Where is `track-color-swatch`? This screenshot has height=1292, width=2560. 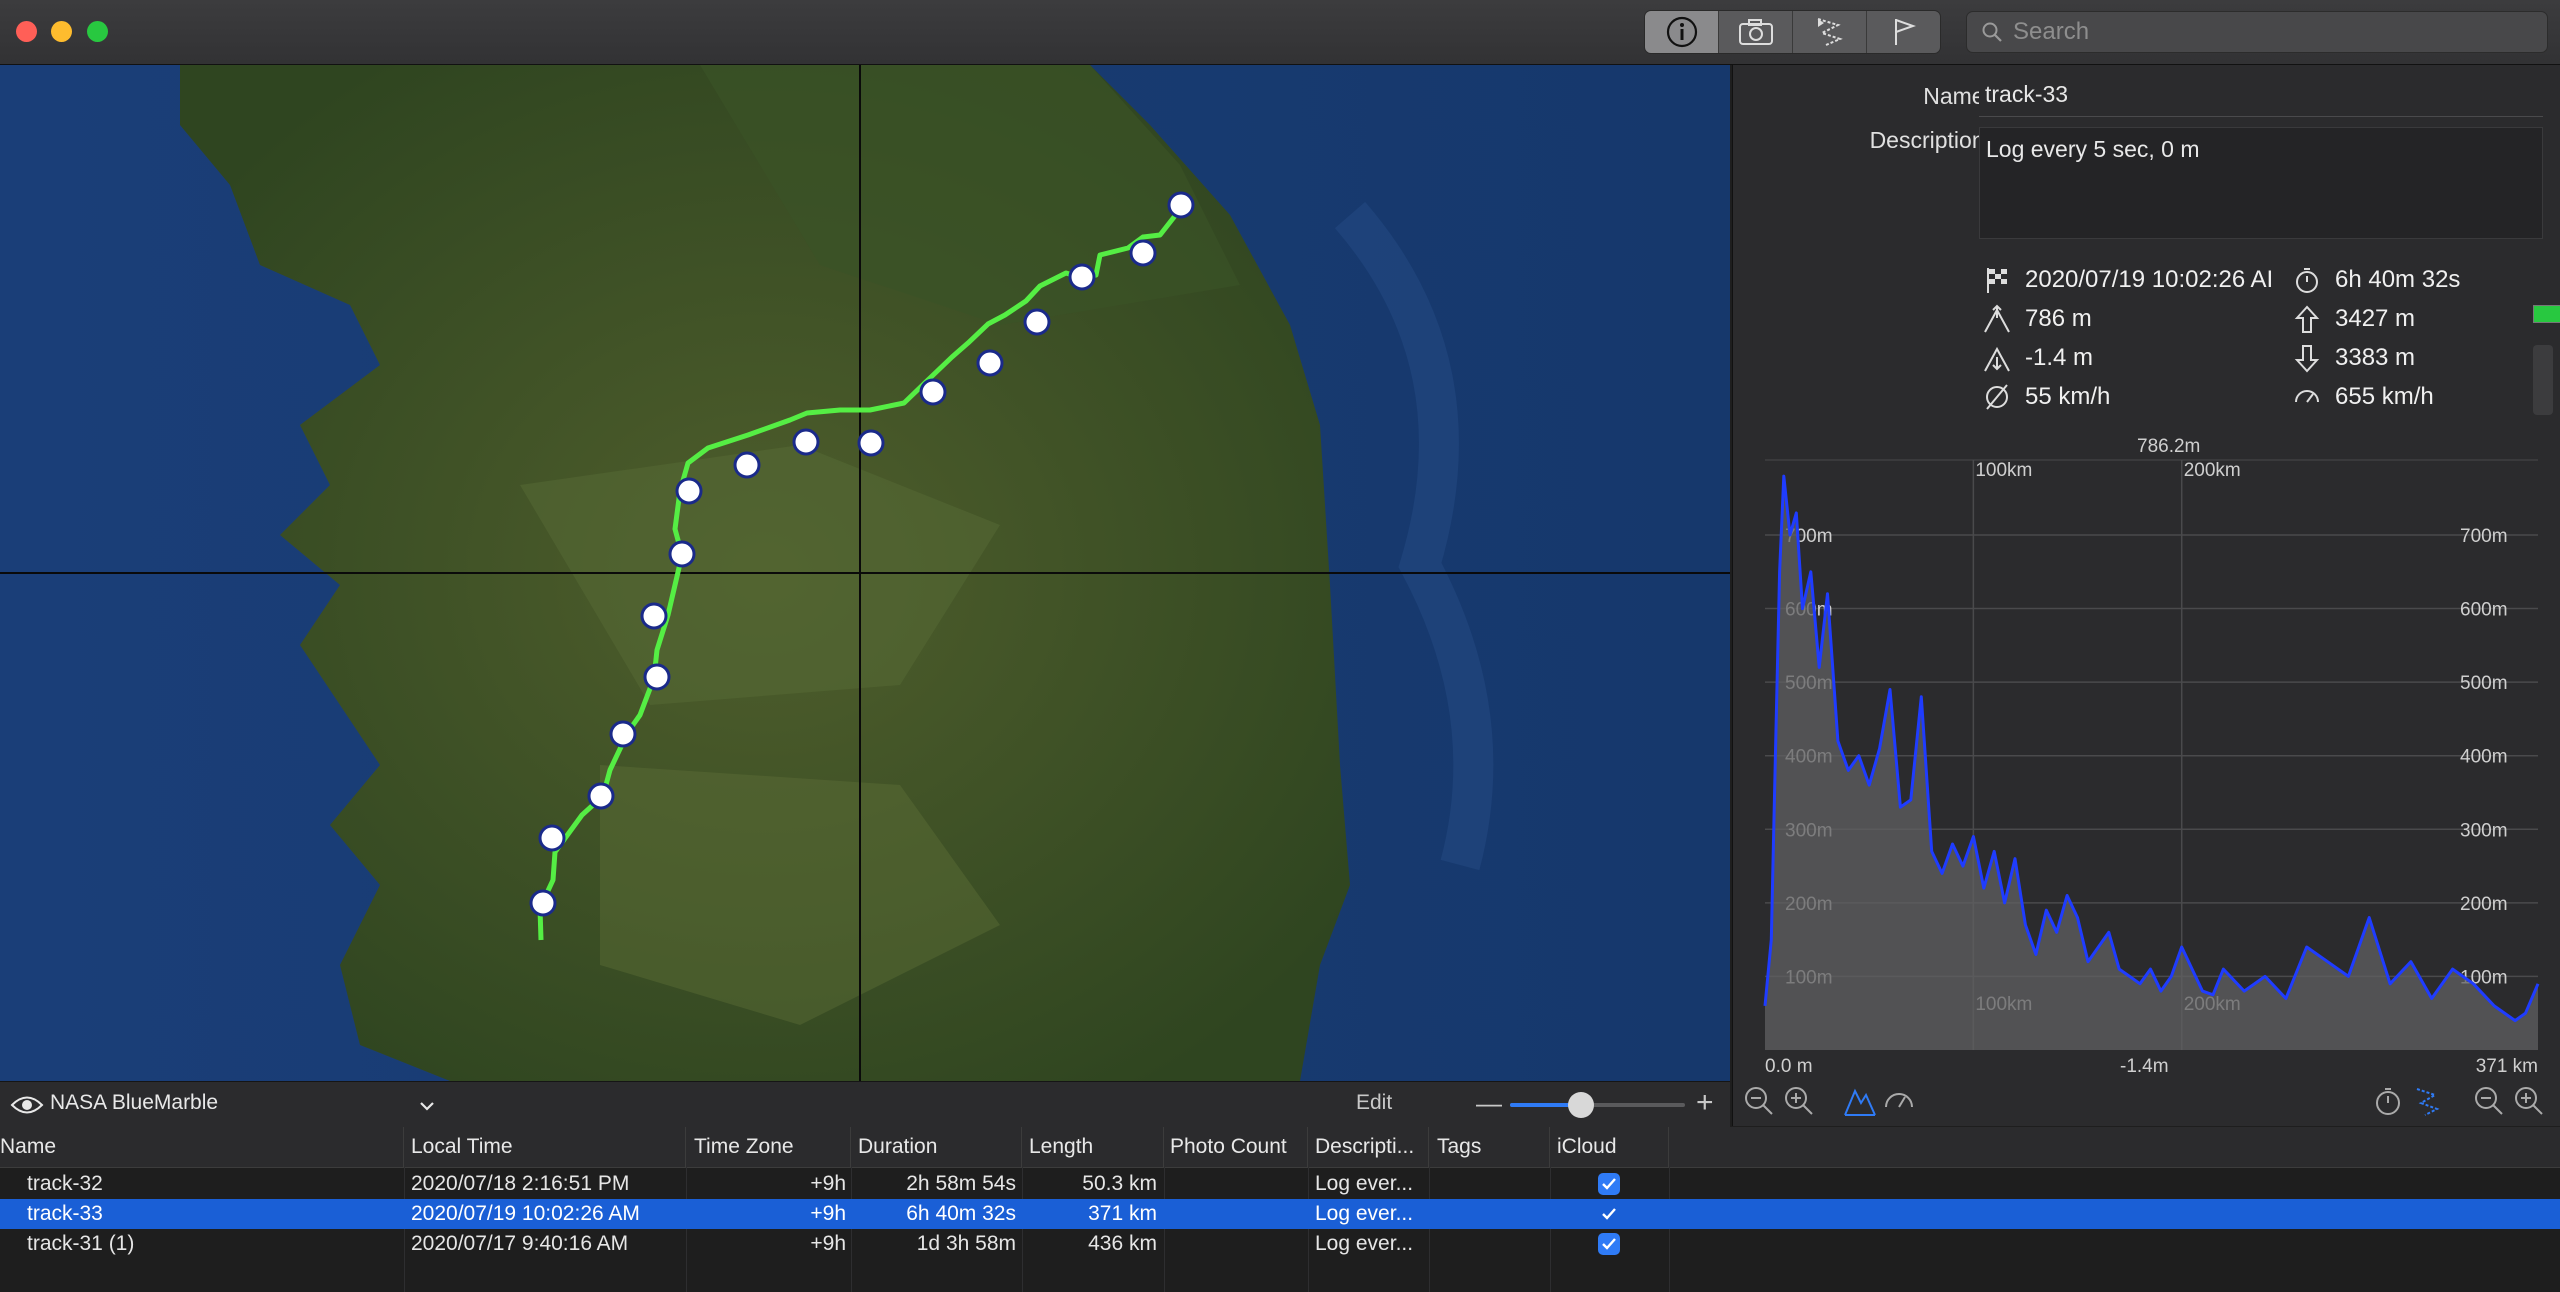
track-color-swatch is located at coordinates (2546, 314).